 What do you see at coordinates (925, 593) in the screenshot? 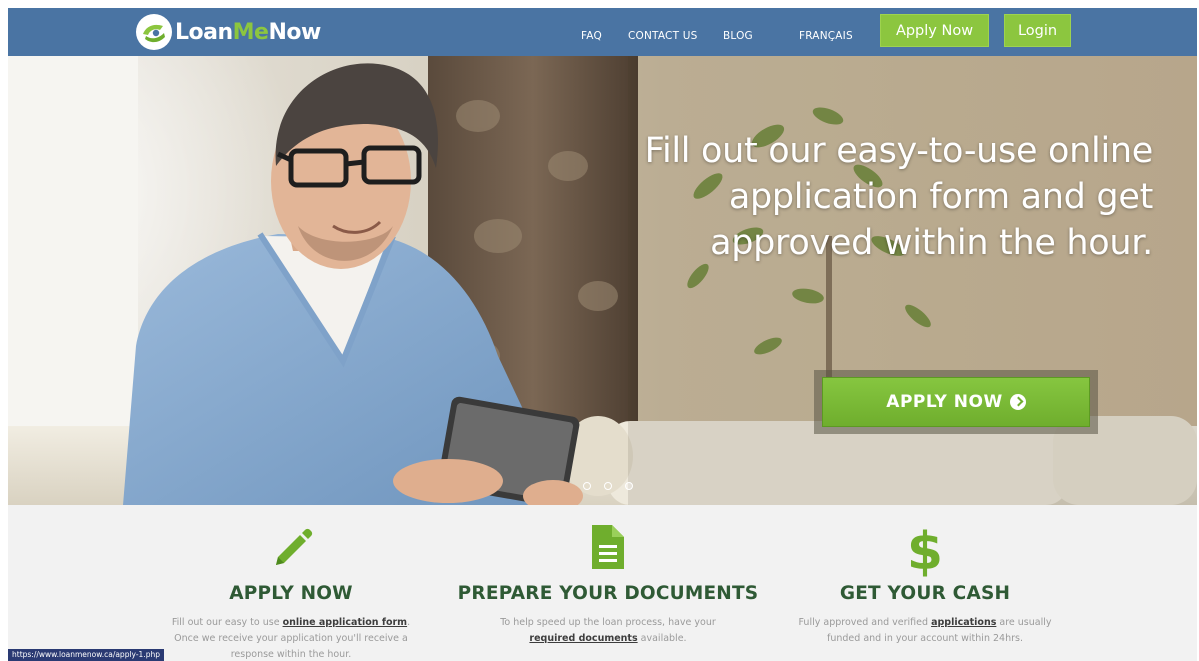
I see `feature-title-get-your-cash: GET YOUR CASH` at bounding box center [925, 593].